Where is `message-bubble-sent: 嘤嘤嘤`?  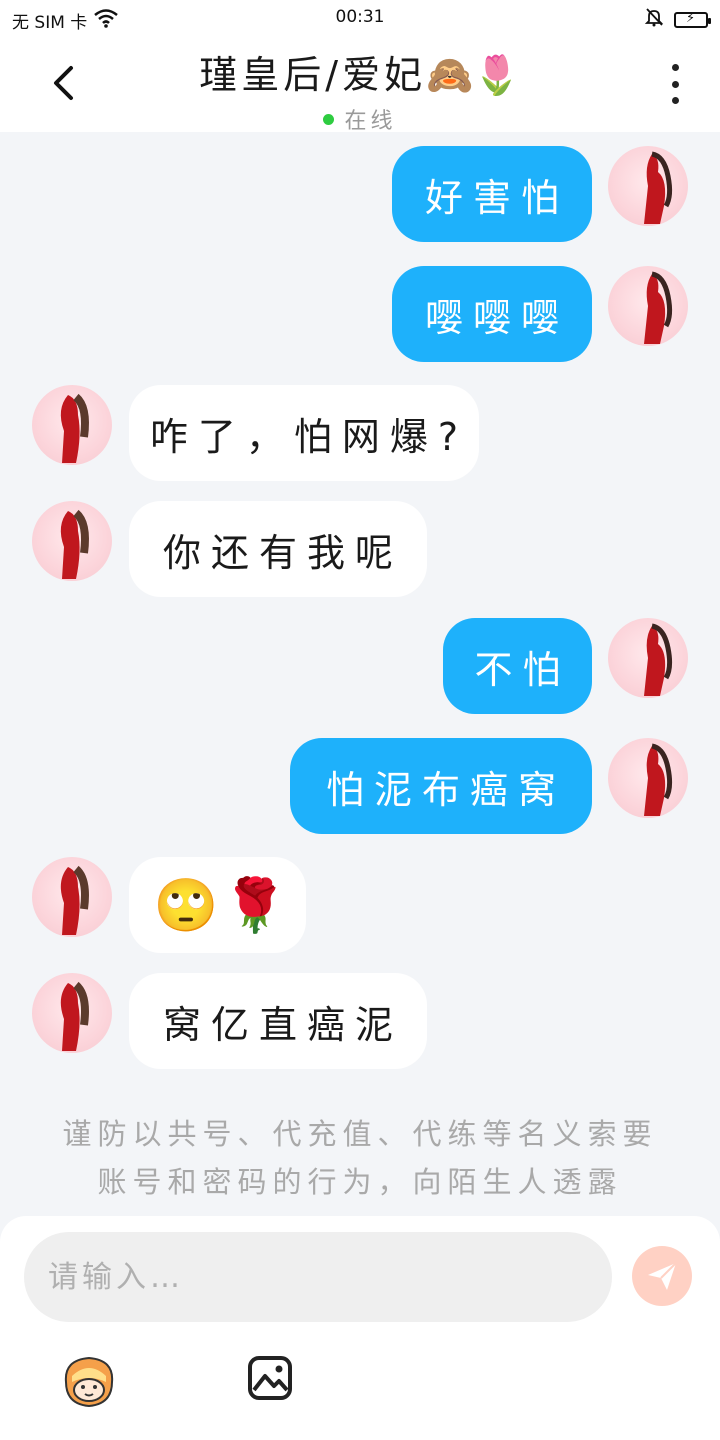 message-bubble-sent: 嘤嘤嘤 is located at coordinates (492, 314).